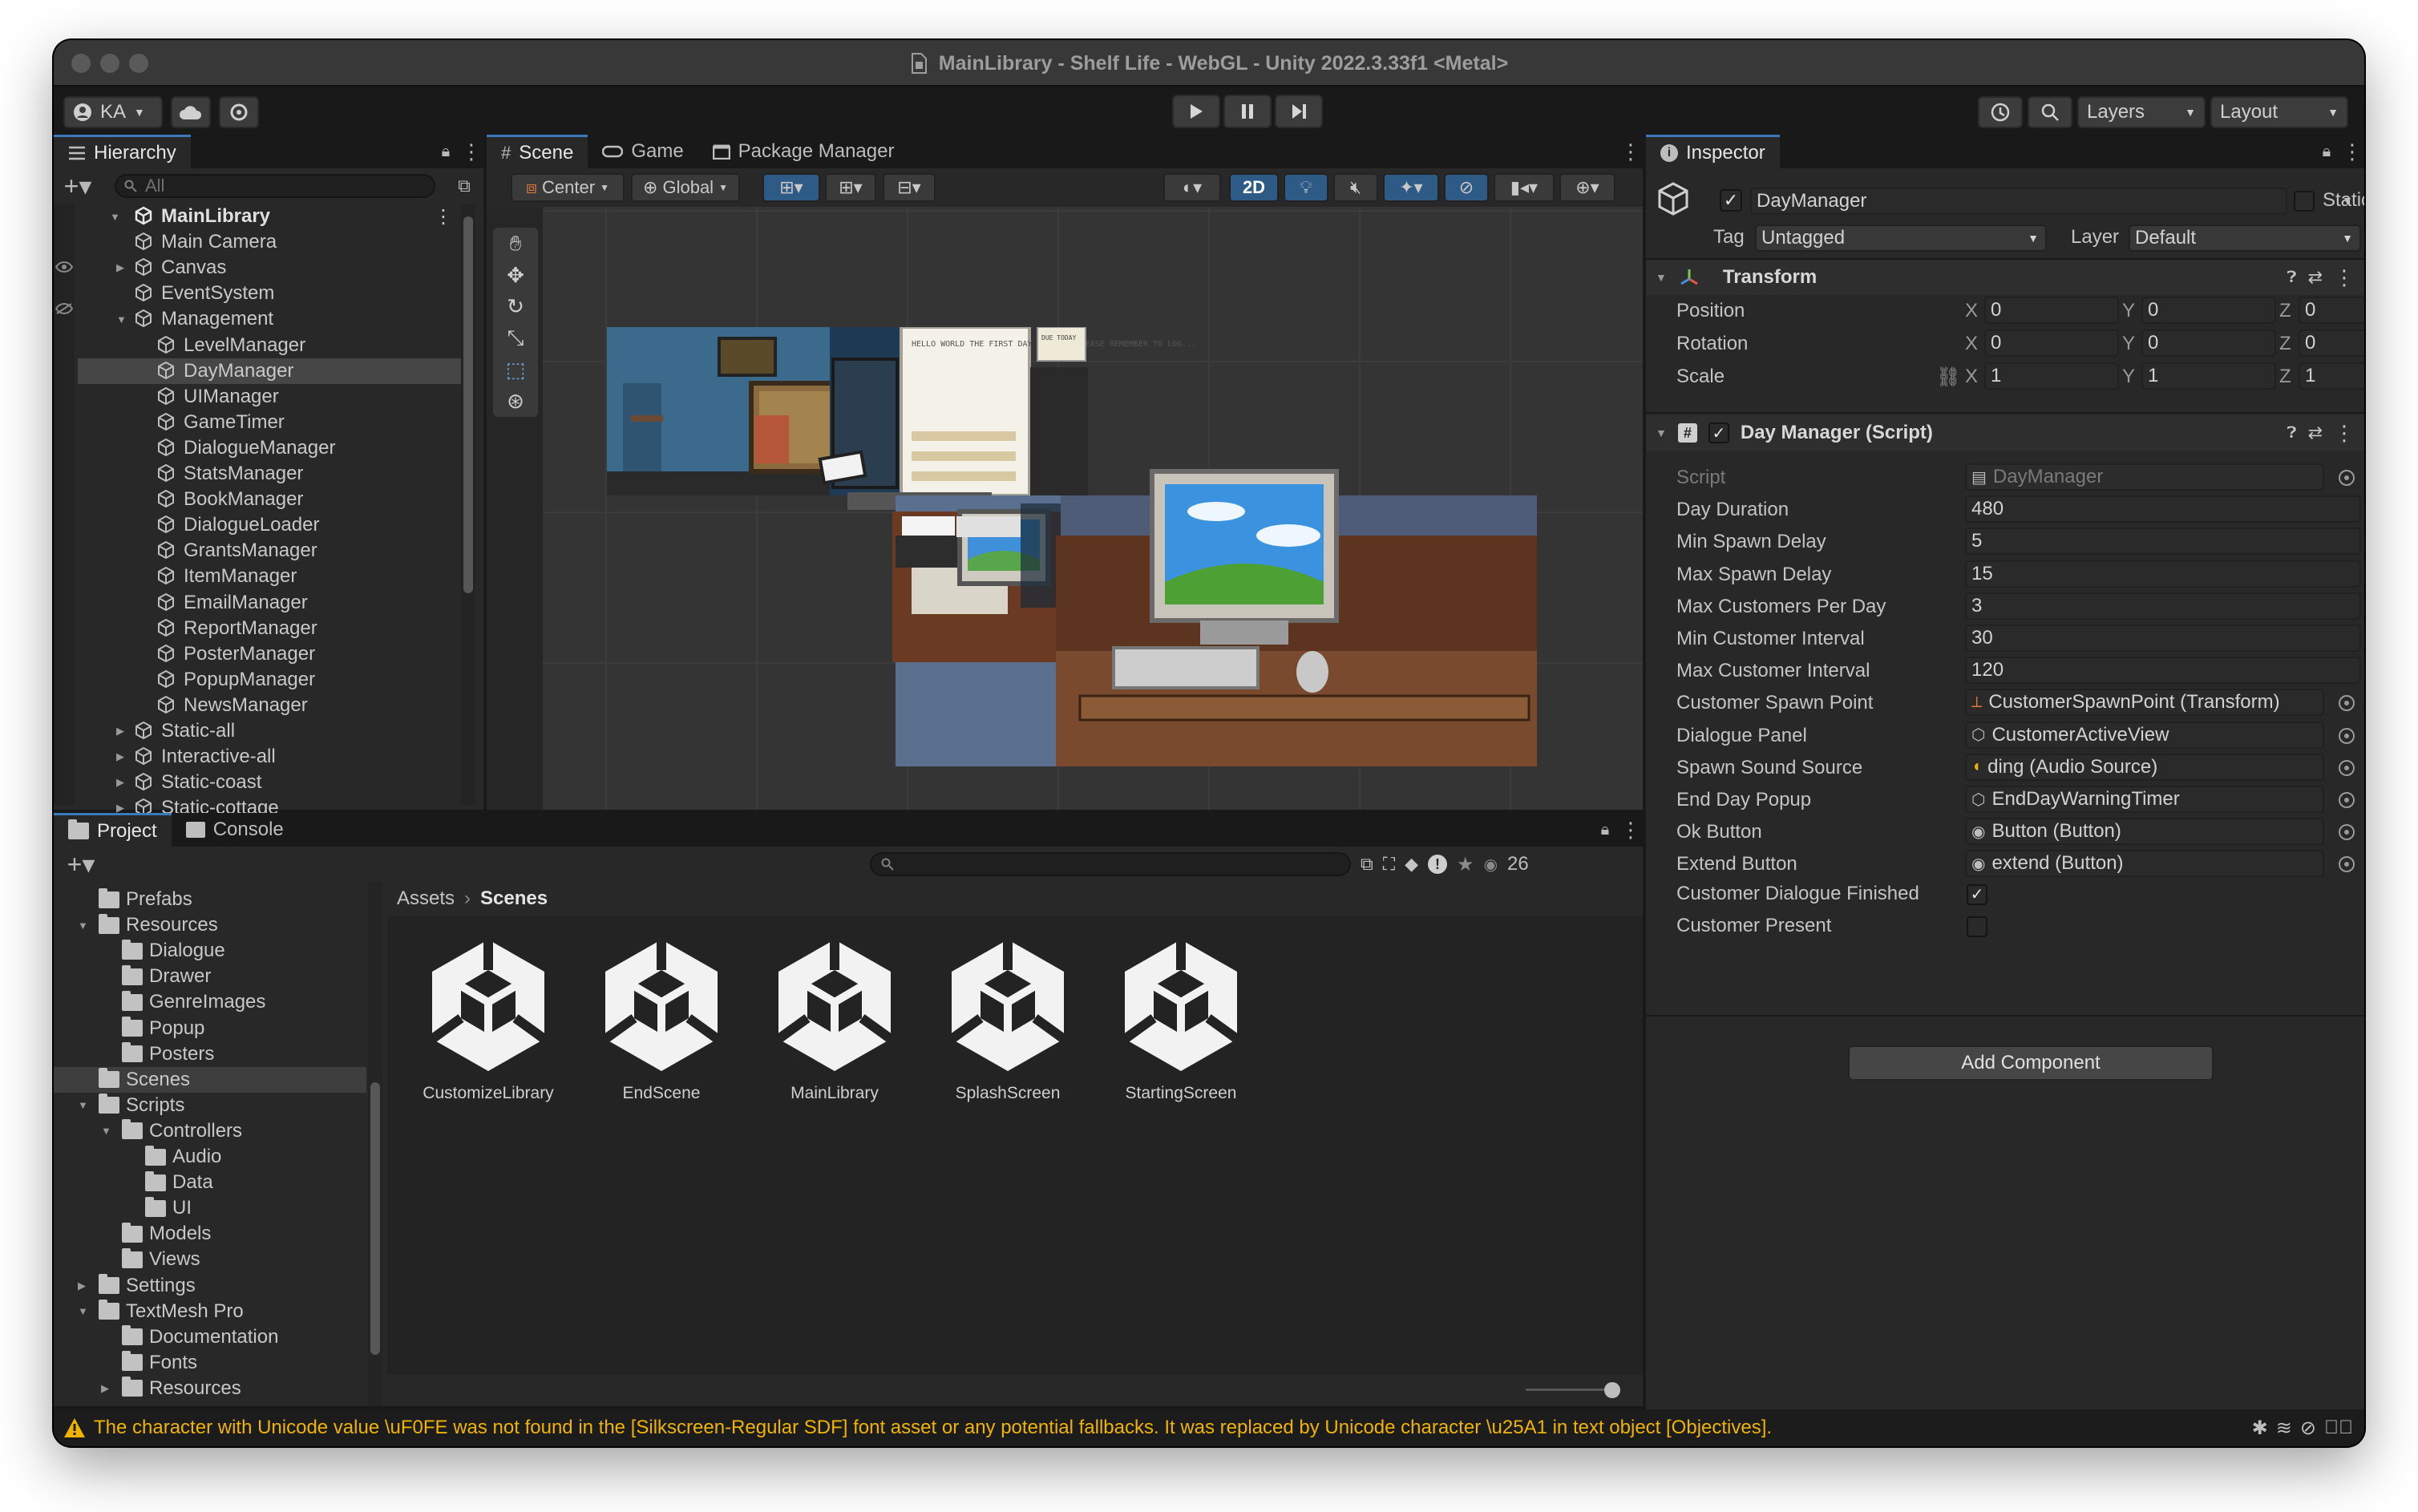 This screenshot has height=1512, width=2418. What do you see at coordinates (1948, 377) in the screenshot?
I see `constrain-proportions-icon: ⛓` at bounding box center [1948, 377].